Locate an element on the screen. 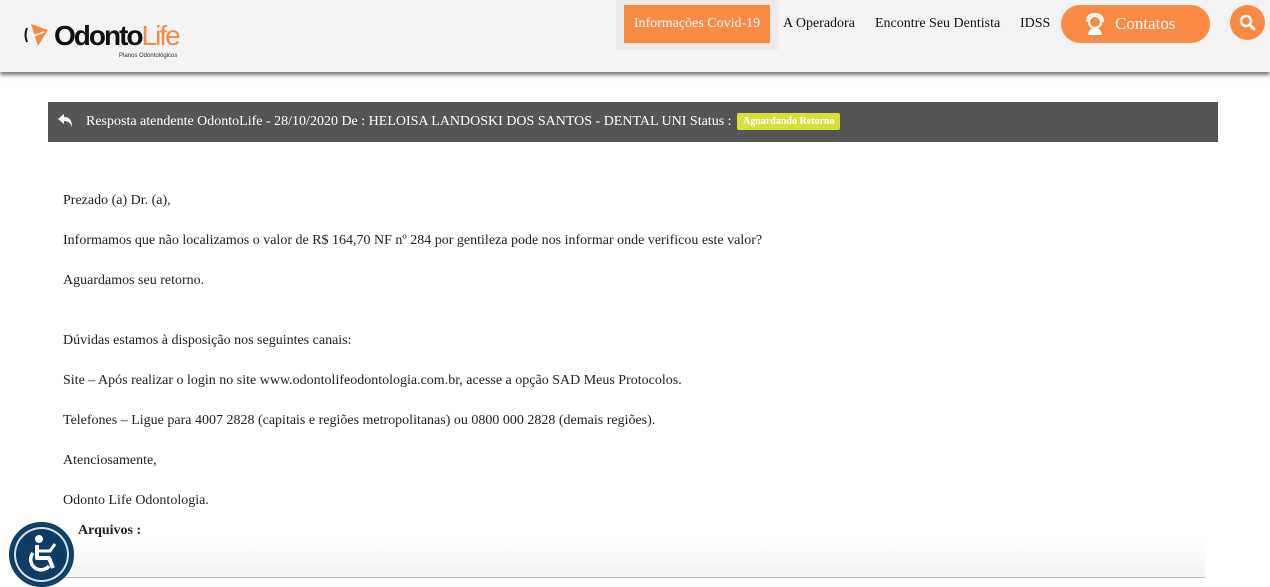 This screenshot has width=1270, height=587. contatos-label: Contatos is located at coordinates (1145, 23).